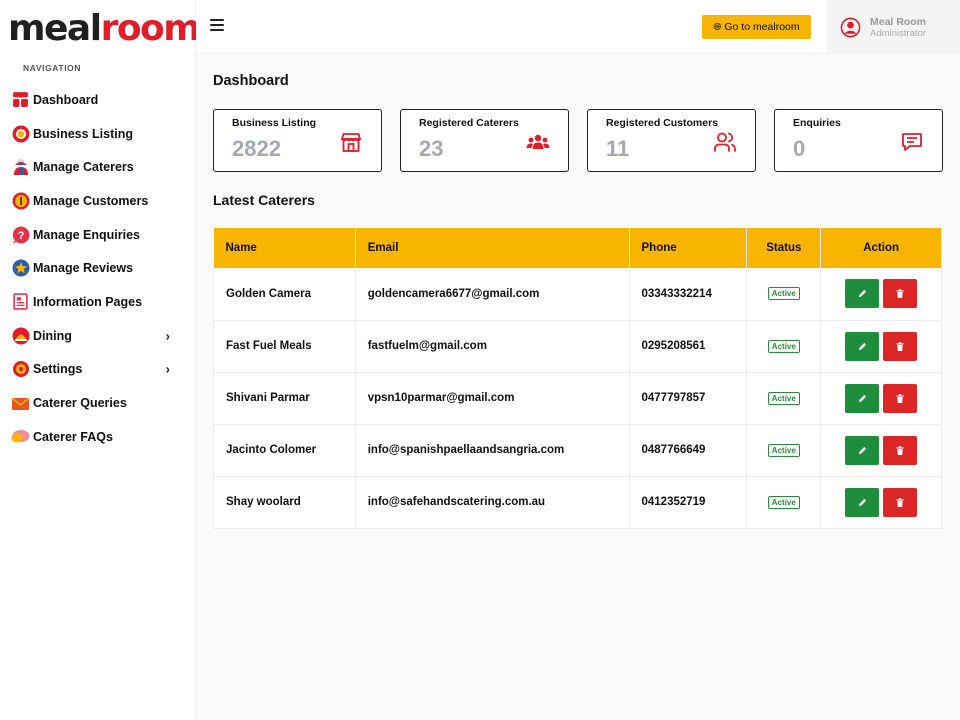 The height and width of the screenshot is (720, 960). What do you see at coordinates (98, 235) in the screenshot?
I see `sidebar-item-manage-enquiries: ? Manage Enquiries` at bounding box center [98, 235].